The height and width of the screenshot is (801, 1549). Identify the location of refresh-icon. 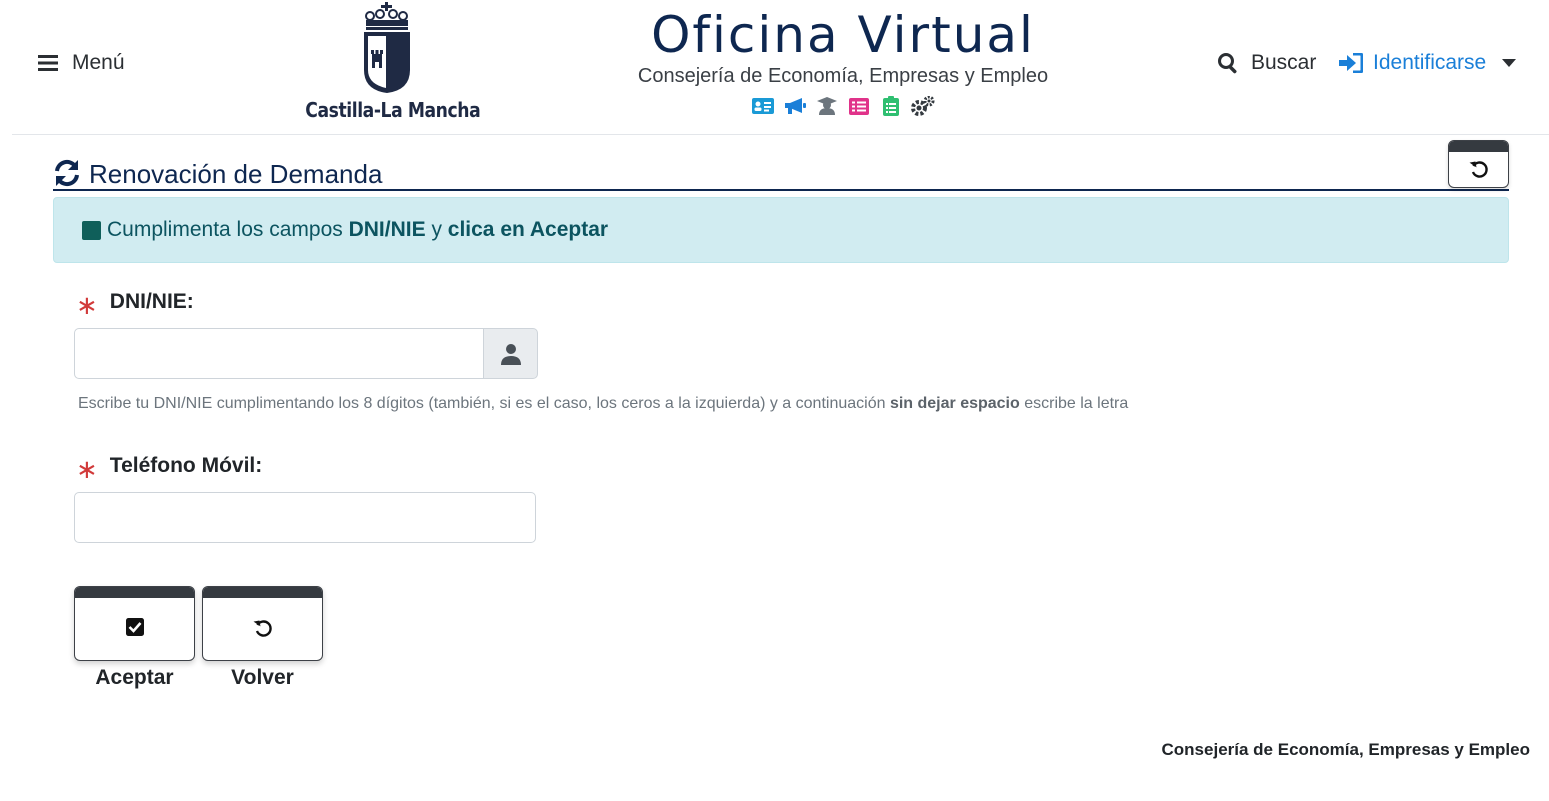
(67, 173).